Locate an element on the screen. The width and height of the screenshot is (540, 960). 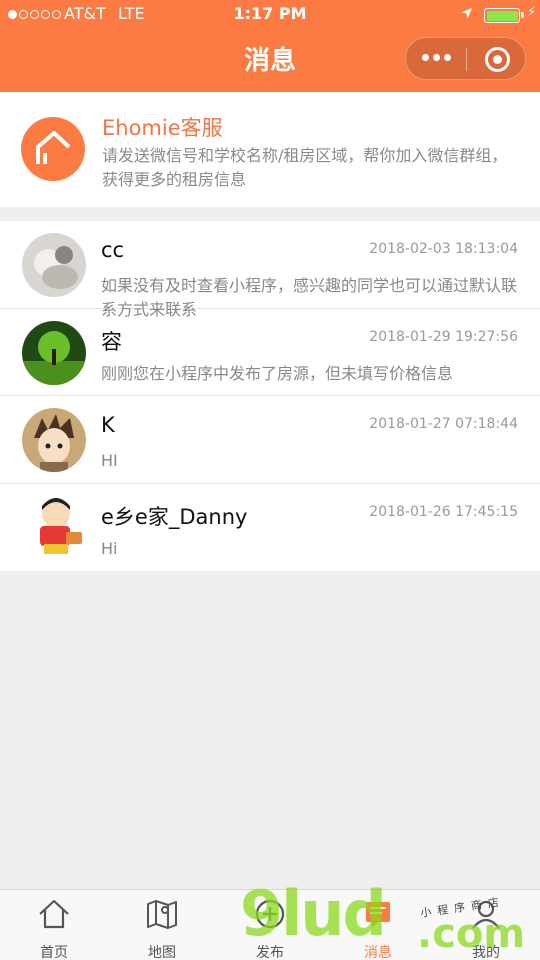
charging-icon: ⚡ is located at coordinates (532, 12).